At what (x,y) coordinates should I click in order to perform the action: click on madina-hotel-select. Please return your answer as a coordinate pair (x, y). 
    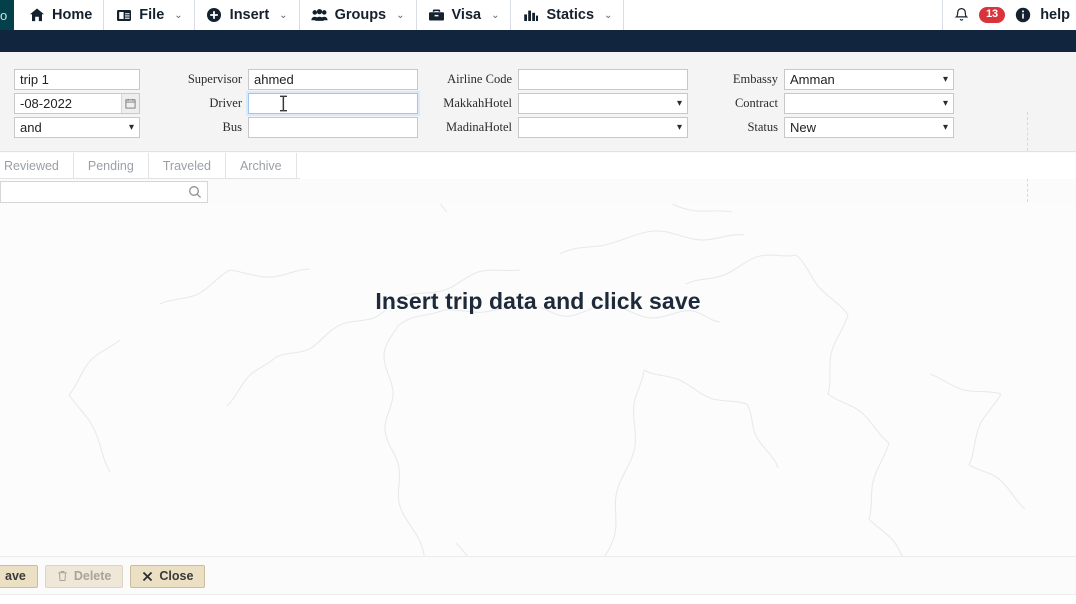
    Looking at the image, I should click on (603, 127).